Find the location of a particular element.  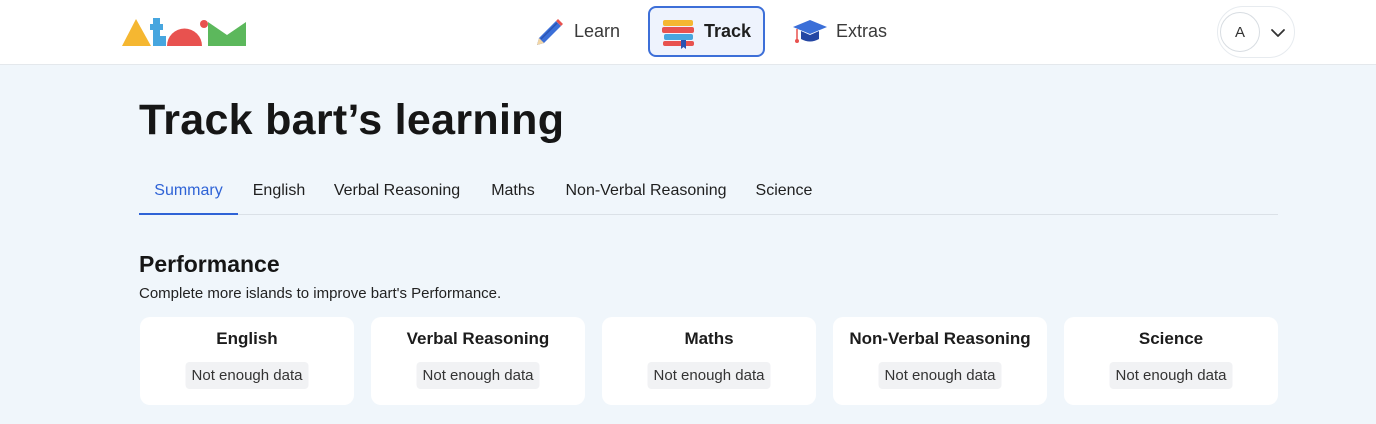

nav-extras: Extras is located at coordinates (843, 31).